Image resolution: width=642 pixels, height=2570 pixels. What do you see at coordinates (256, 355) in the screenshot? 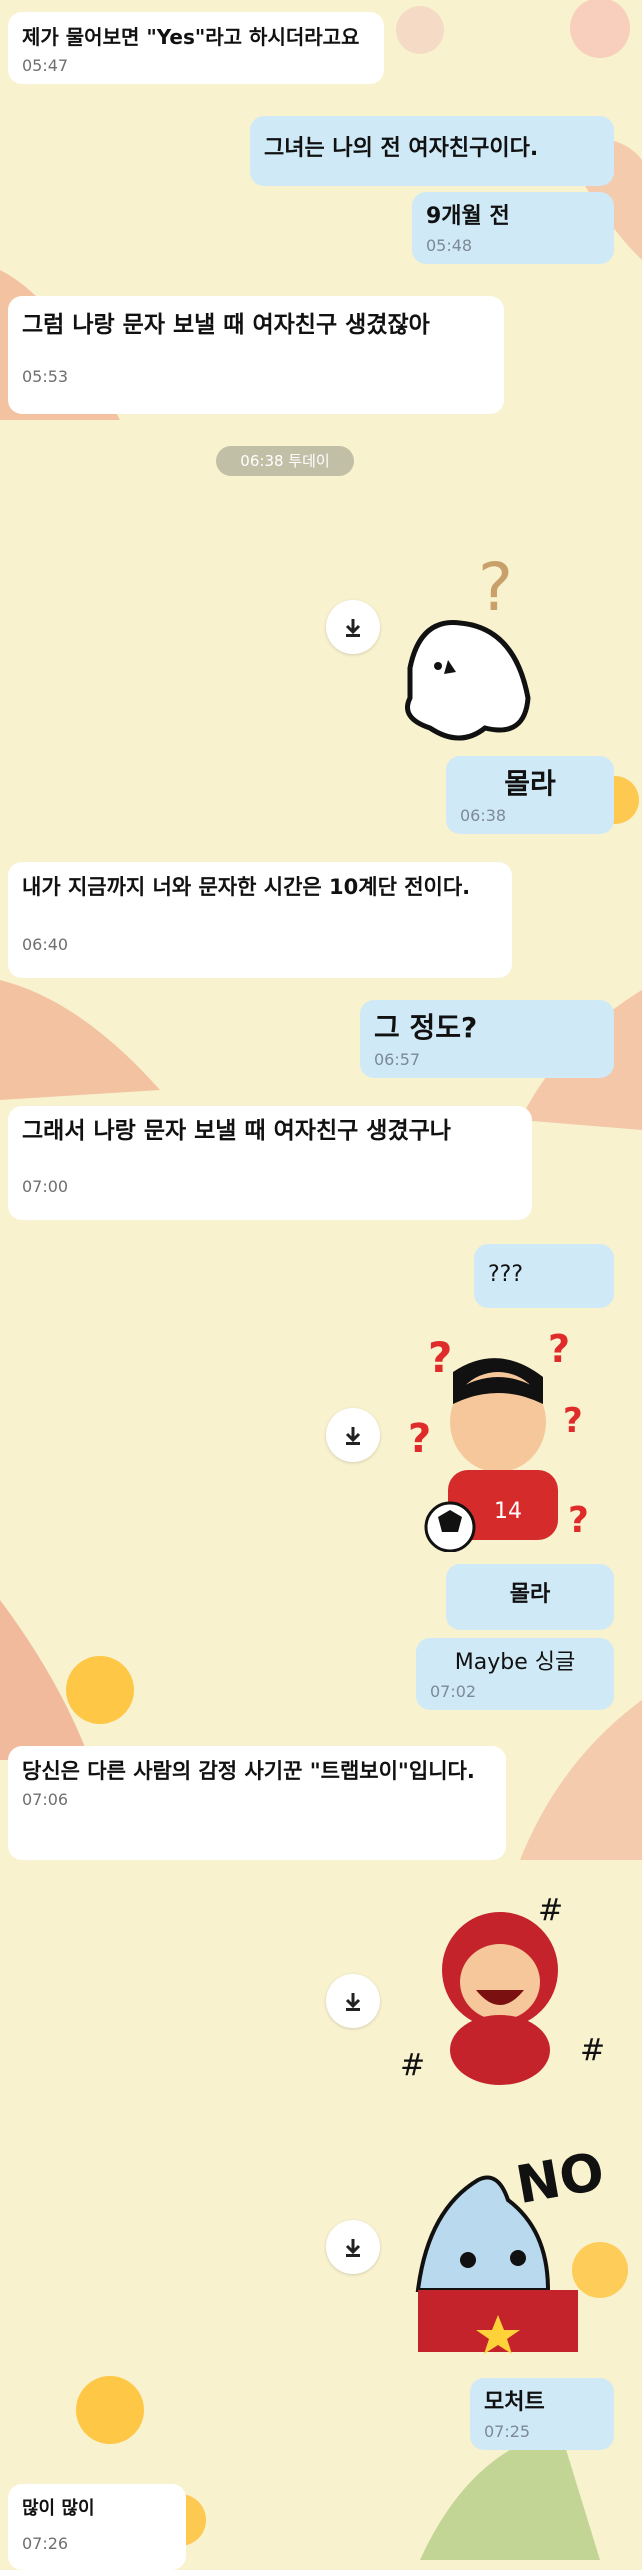
I see `message-bubble-4: 그럼 나랑 문자 보낼 때 여자친구 생겼잖아 05:53` at bounding box center [256, 355].